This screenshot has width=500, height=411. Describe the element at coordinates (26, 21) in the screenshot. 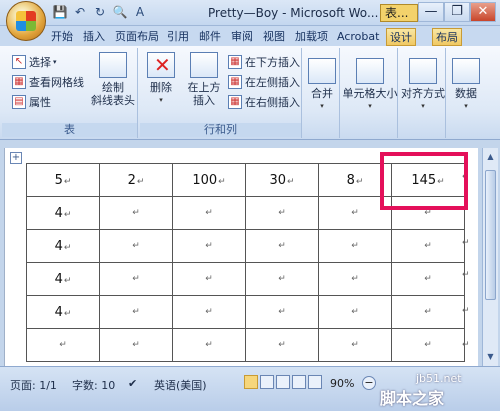

I see `office-button` at that location.